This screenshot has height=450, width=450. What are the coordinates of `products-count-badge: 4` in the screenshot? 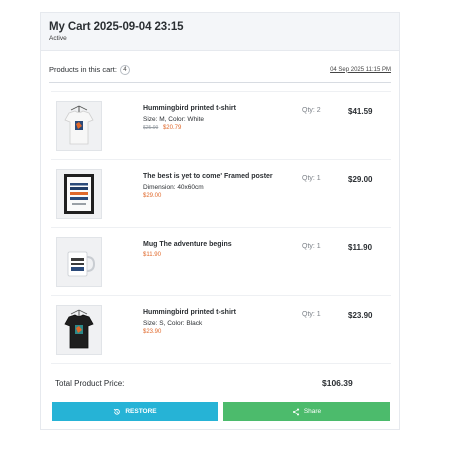 It's located at (124, 69).